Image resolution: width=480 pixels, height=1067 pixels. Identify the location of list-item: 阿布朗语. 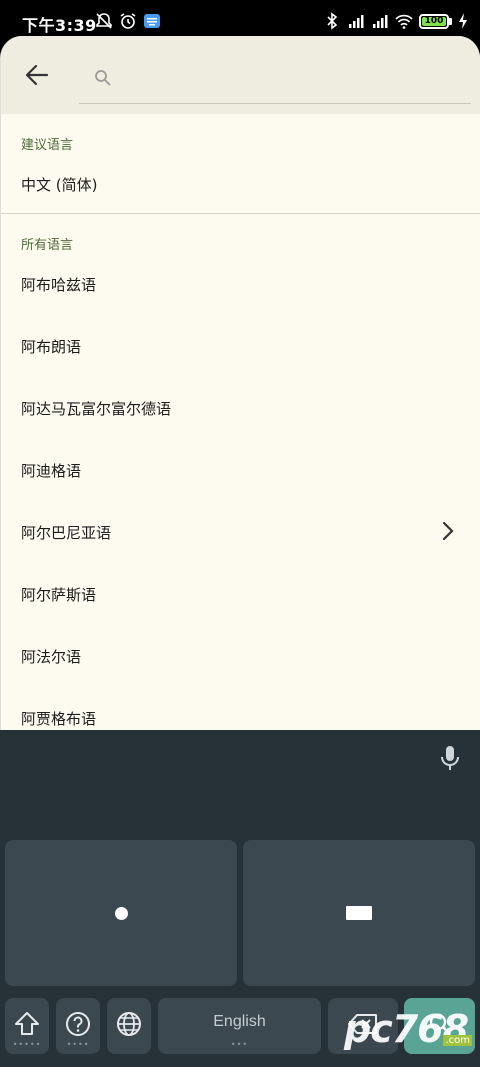
(240, 346).